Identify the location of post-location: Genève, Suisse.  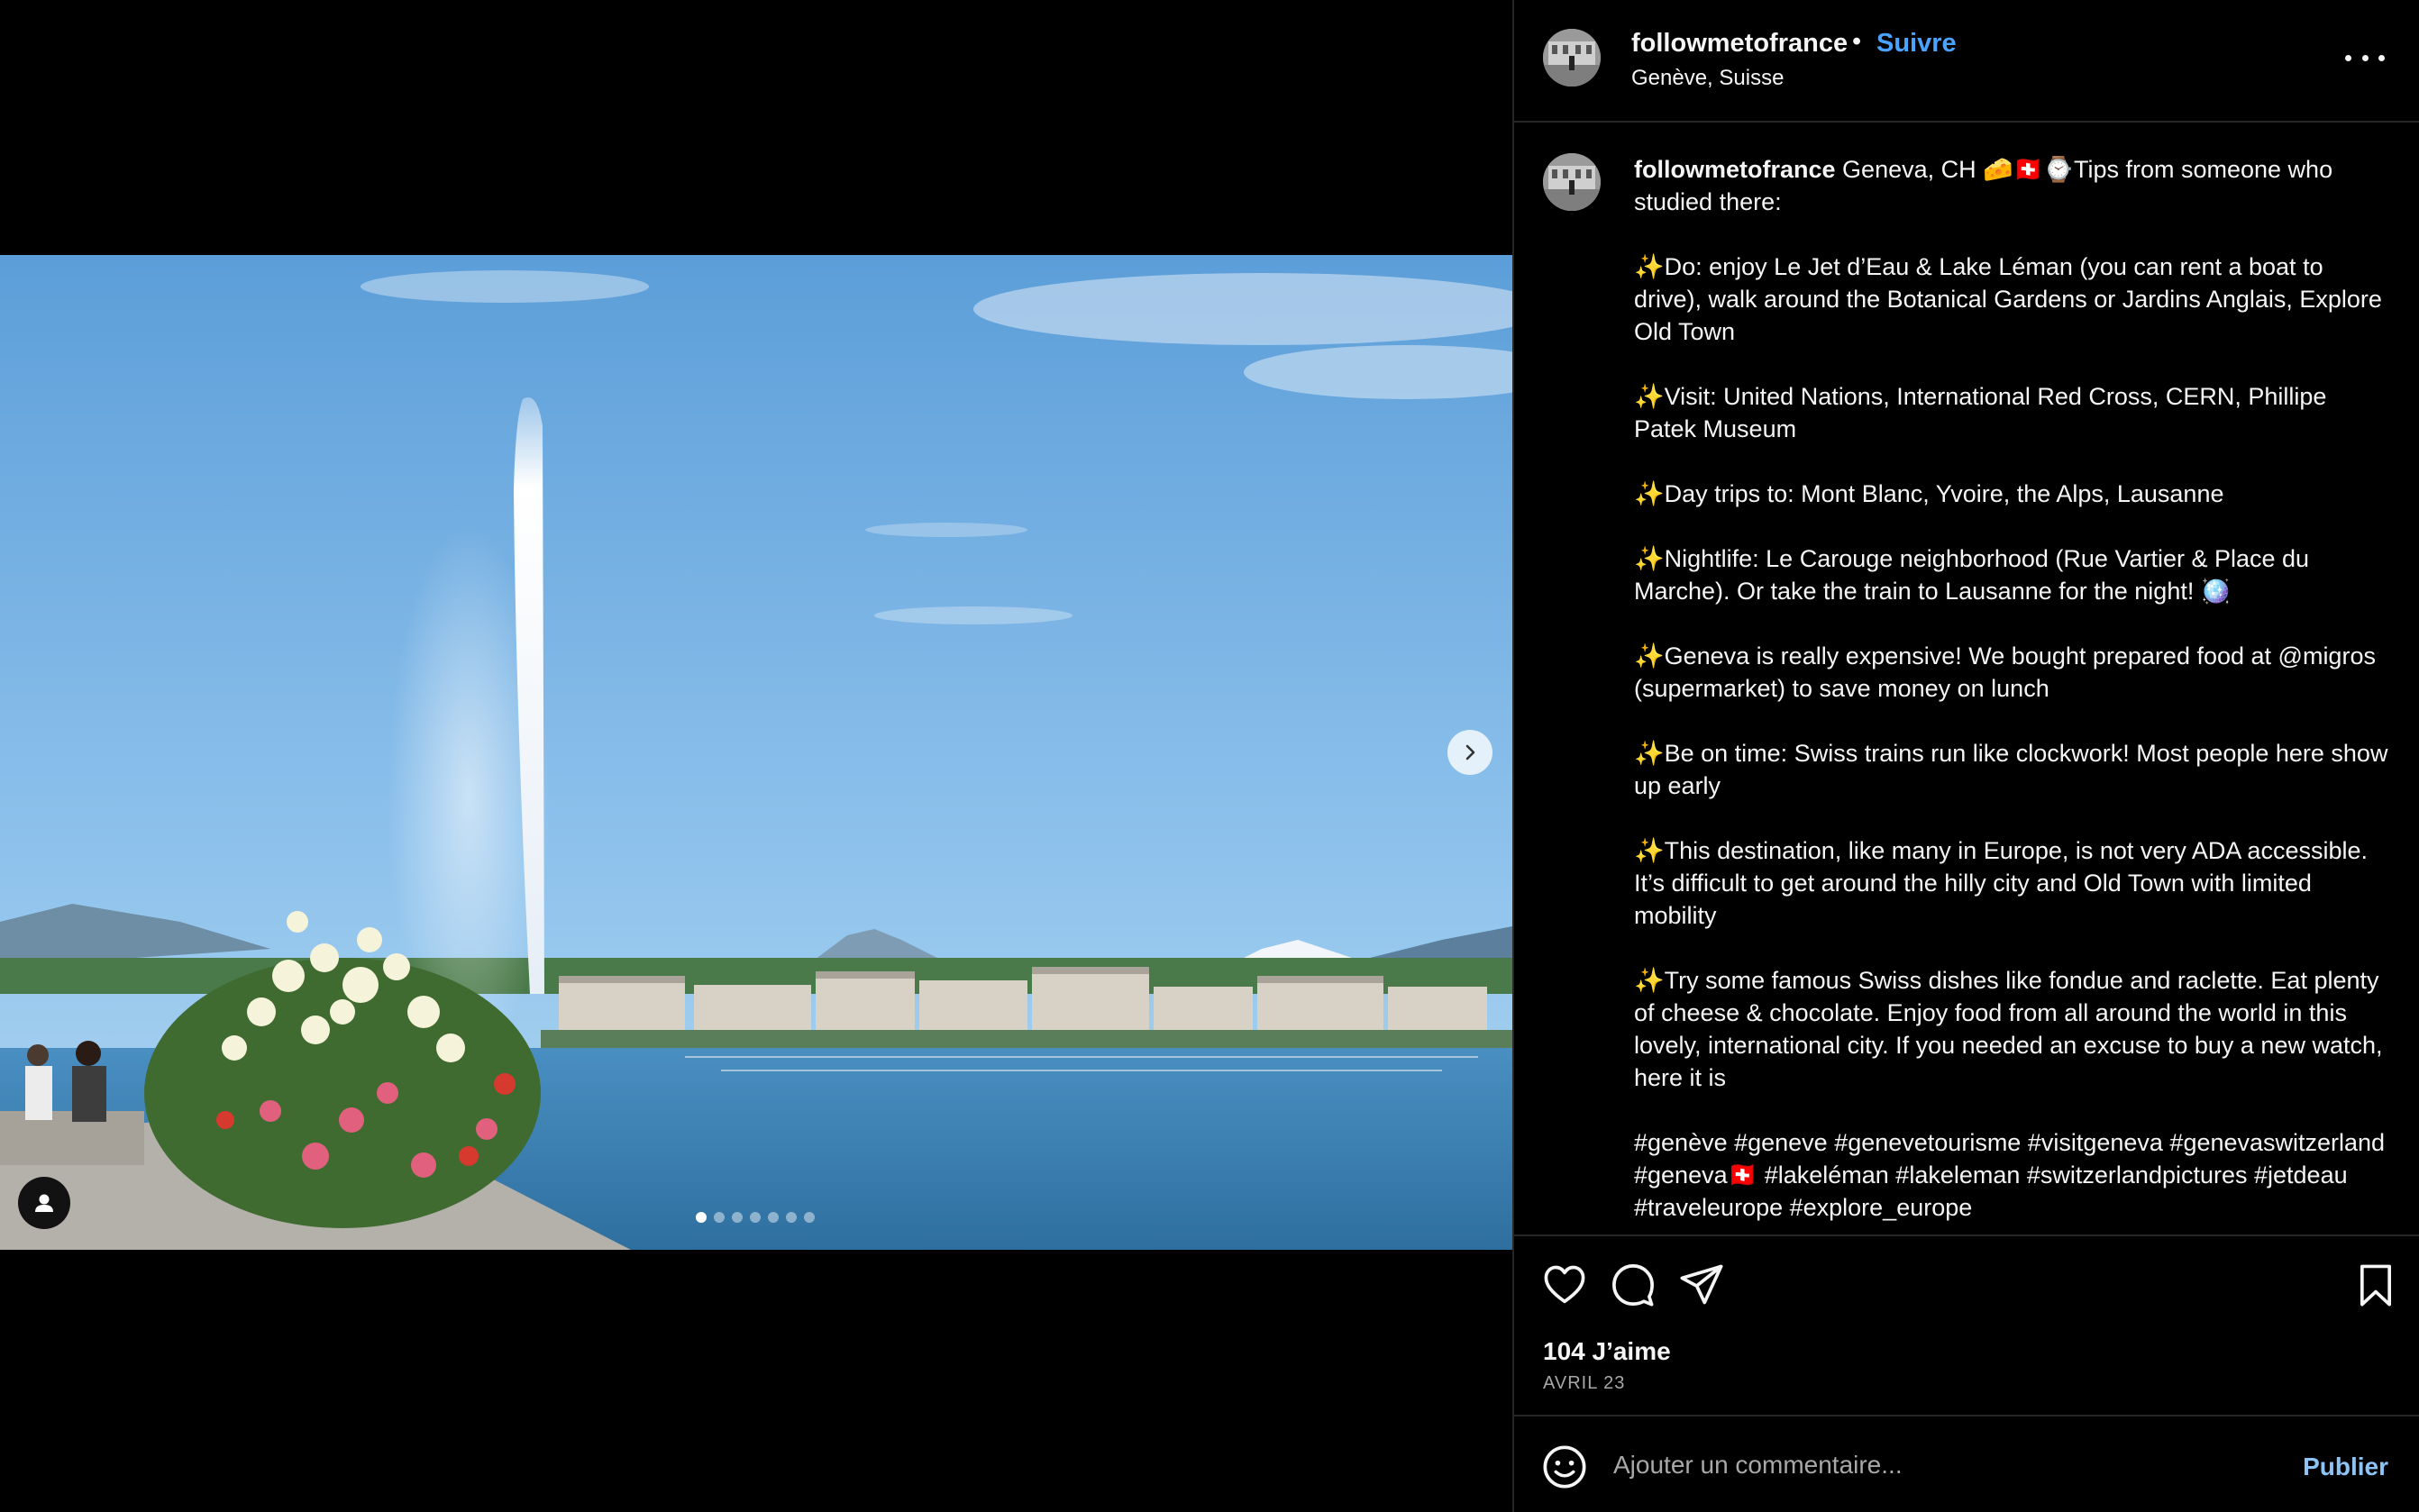
(1708, 78).